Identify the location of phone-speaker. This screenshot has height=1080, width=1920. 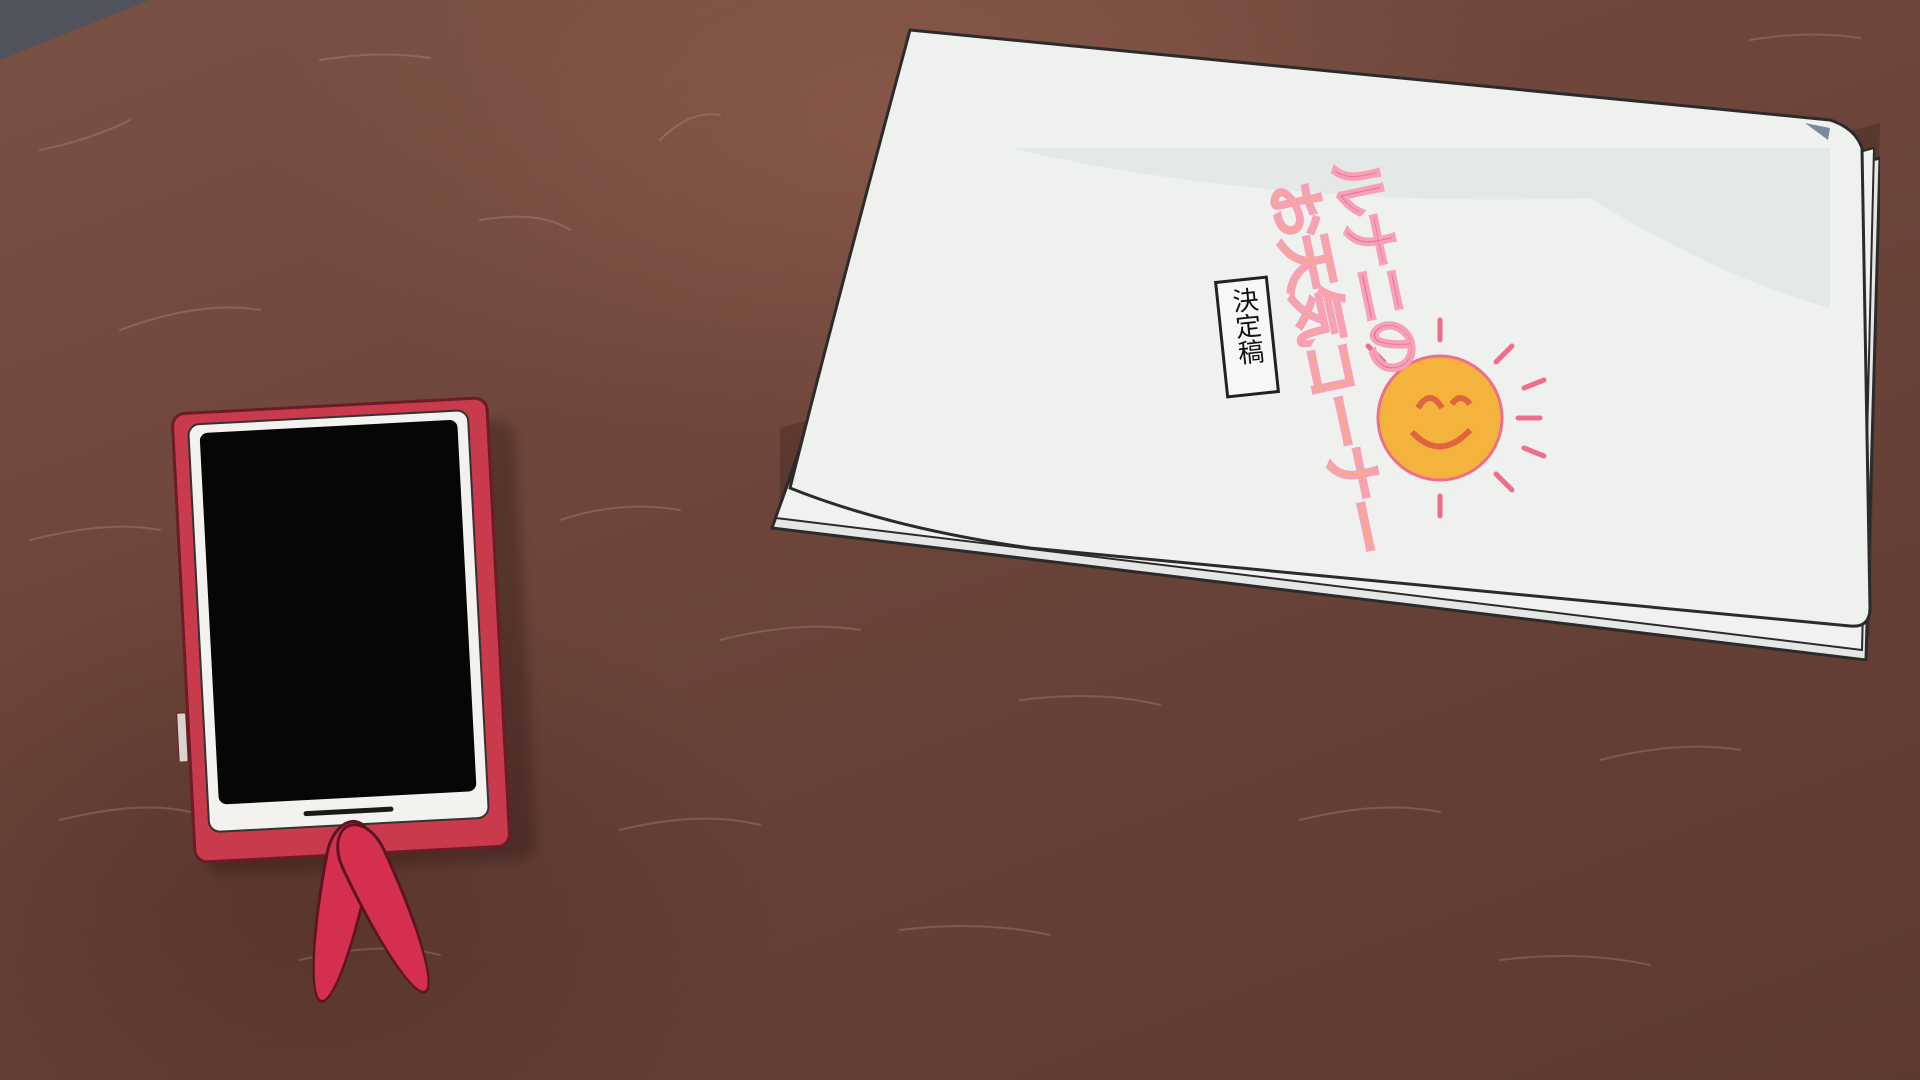
(348, 811).